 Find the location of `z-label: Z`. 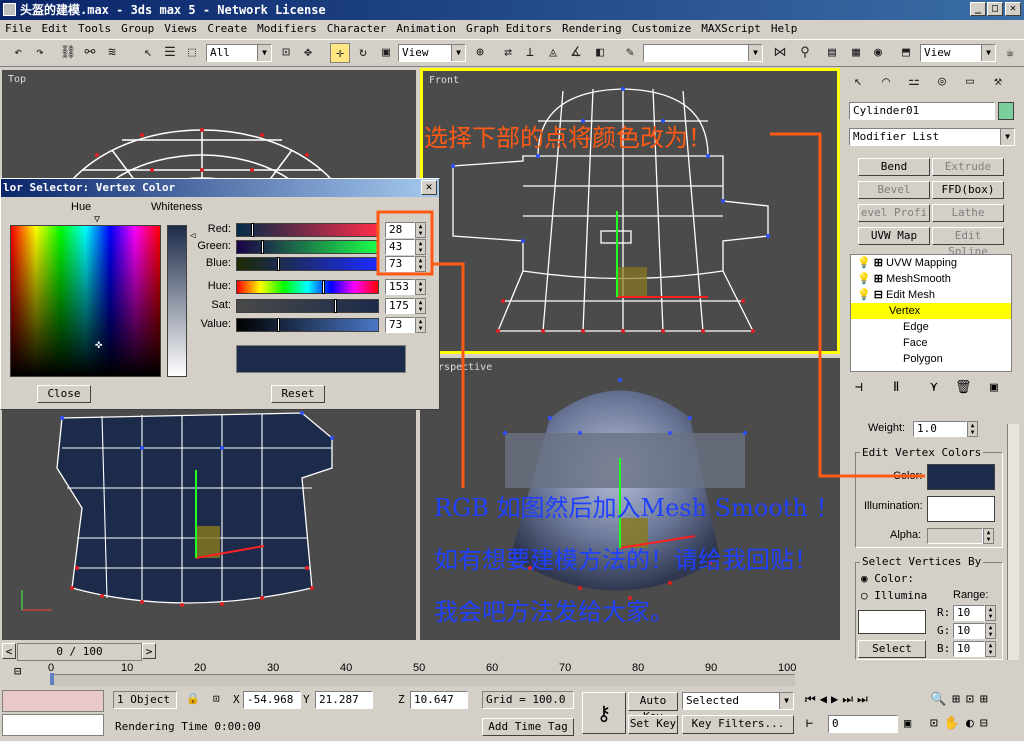

z-label: Z is located at coordinates (401, 699).